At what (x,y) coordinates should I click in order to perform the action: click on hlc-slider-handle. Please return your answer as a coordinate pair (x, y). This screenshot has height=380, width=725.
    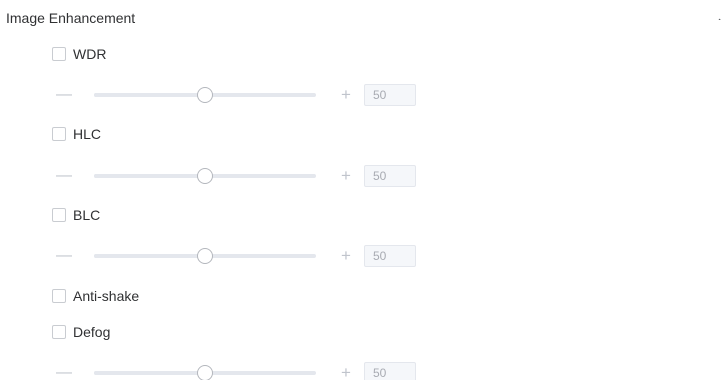
    Looking at the image, I should click on (205, 176).